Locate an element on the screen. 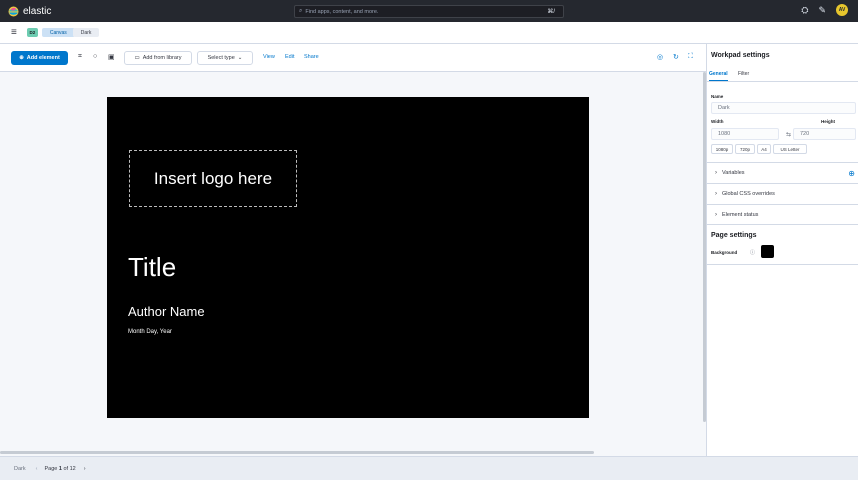 The width and height of the screenshot is (858, 480). add-element-button: ⊕ Add element is located at coordinates (39, 58).